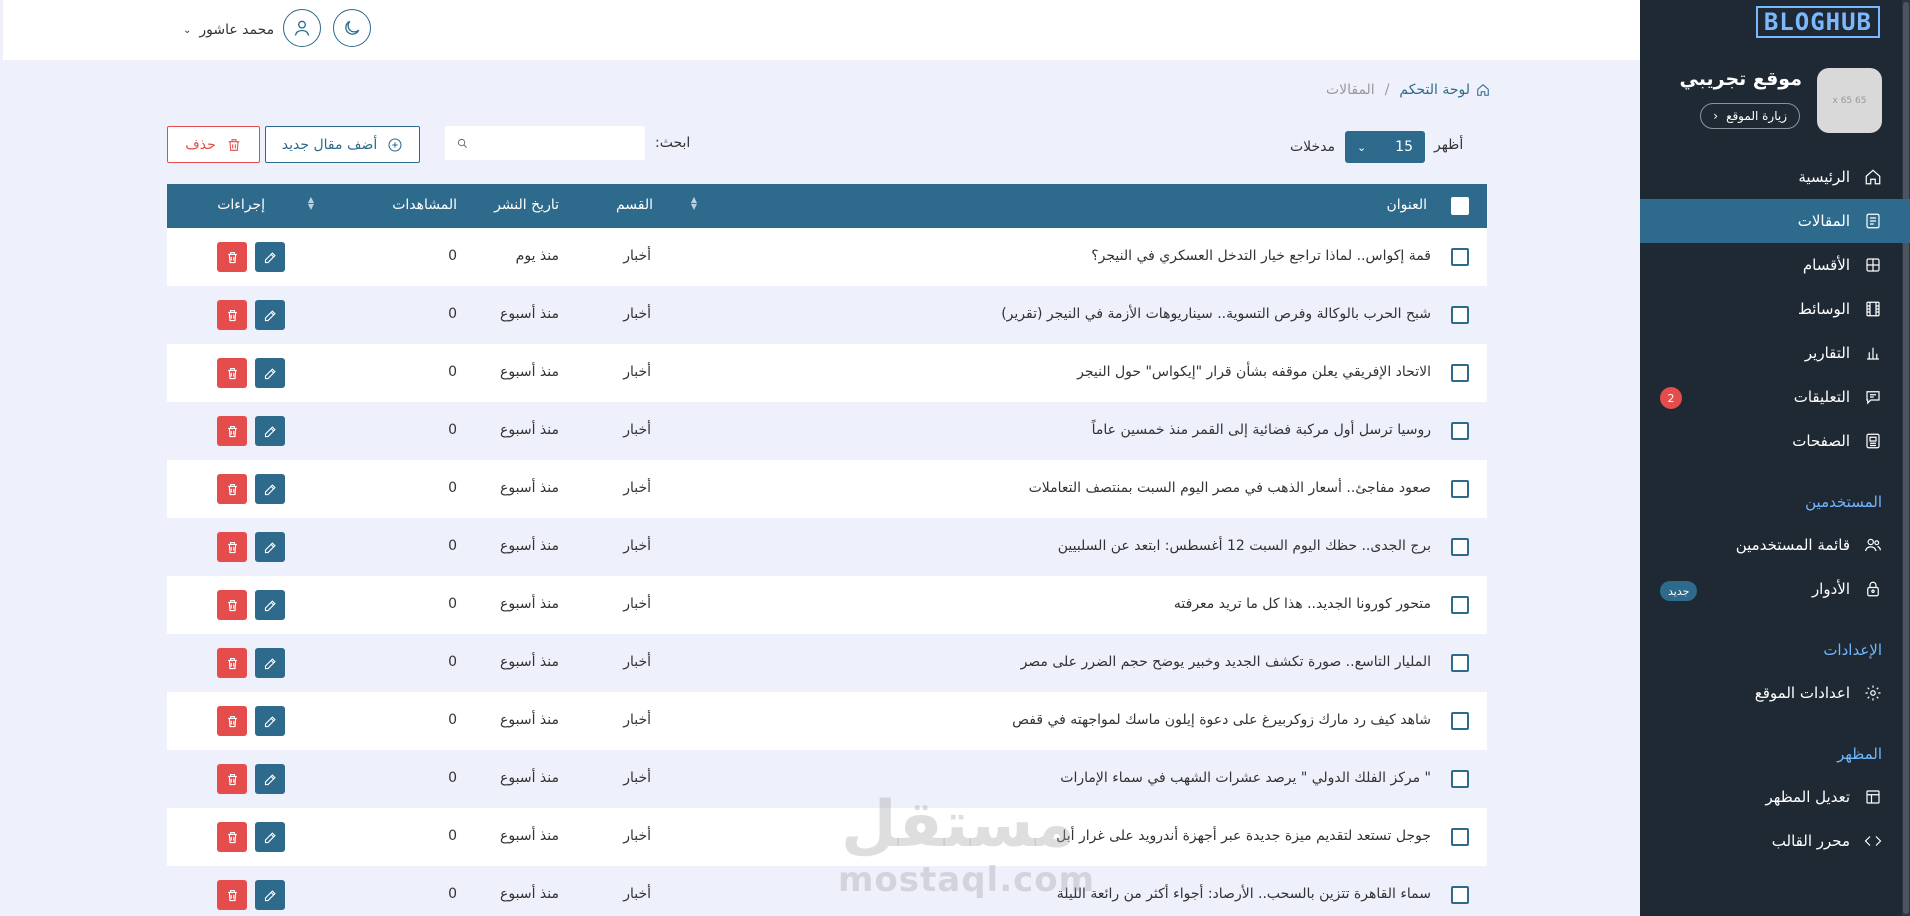 The width and height of the screenshot is (1910, 916). What do you see at coordinates (1817, 22) in the screenshot?
I see `brand-logo: BLOGHUB` at bounding box center [1817, 22].